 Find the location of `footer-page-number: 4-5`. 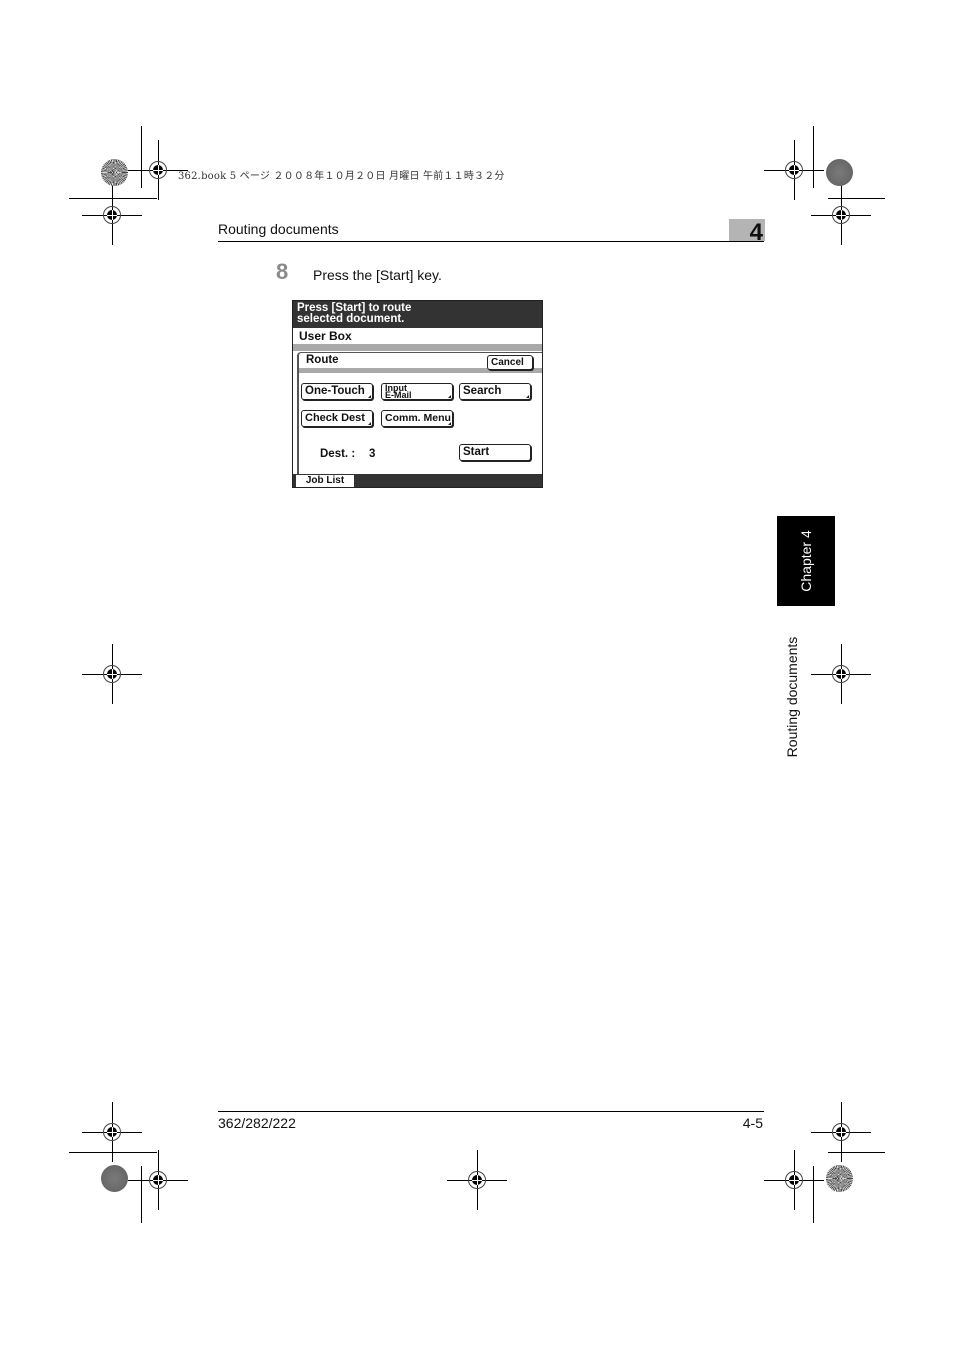

footer-page-number: 4-5 is located at coordinates (752, 1123).